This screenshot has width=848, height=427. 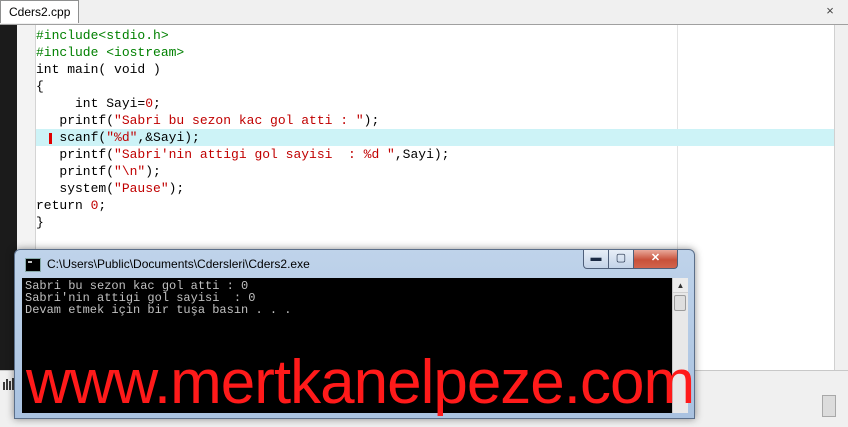 What do you see at coordinates (435, 222) in the screenshot?
I see `code-line: }` at bounding box center [435, 222].